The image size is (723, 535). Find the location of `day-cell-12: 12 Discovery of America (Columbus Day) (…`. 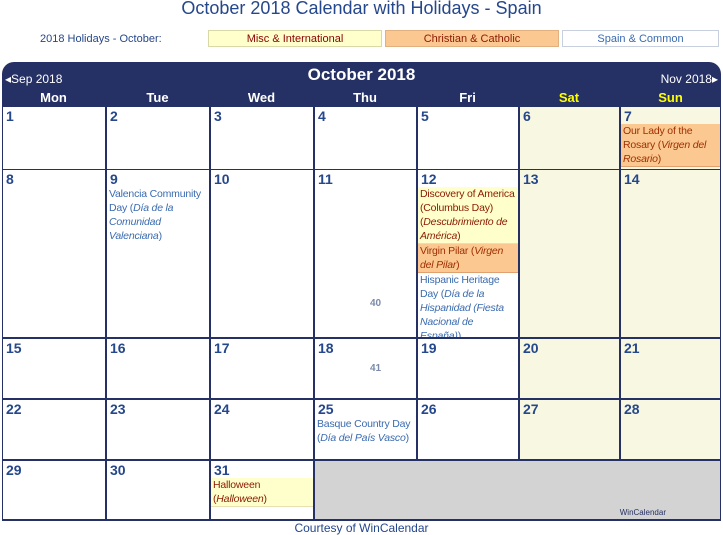

day-cell-12: 12 Discovery of America (Columbus Day) (… is located at coordinates (468, 253).